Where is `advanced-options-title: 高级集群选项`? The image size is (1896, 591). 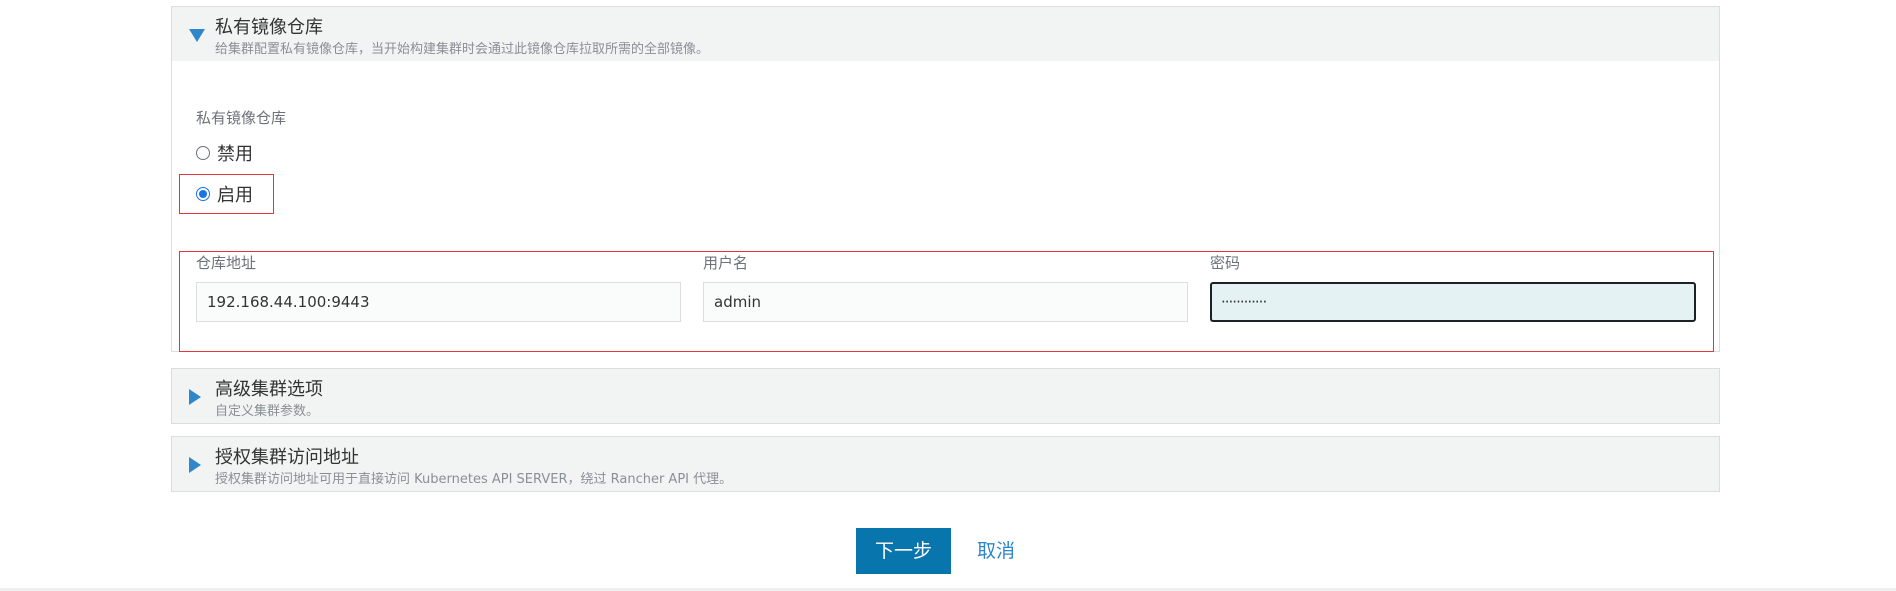 advanced-options-title: 高级集群选项 is located at coordinates (269, 389).